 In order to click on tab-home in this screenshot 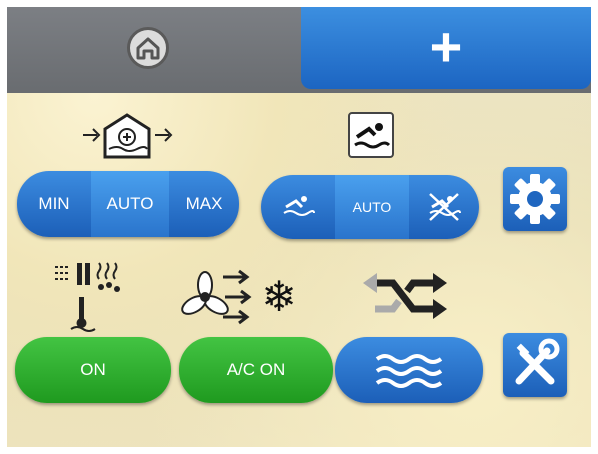, I will do `click(152, 50)`.